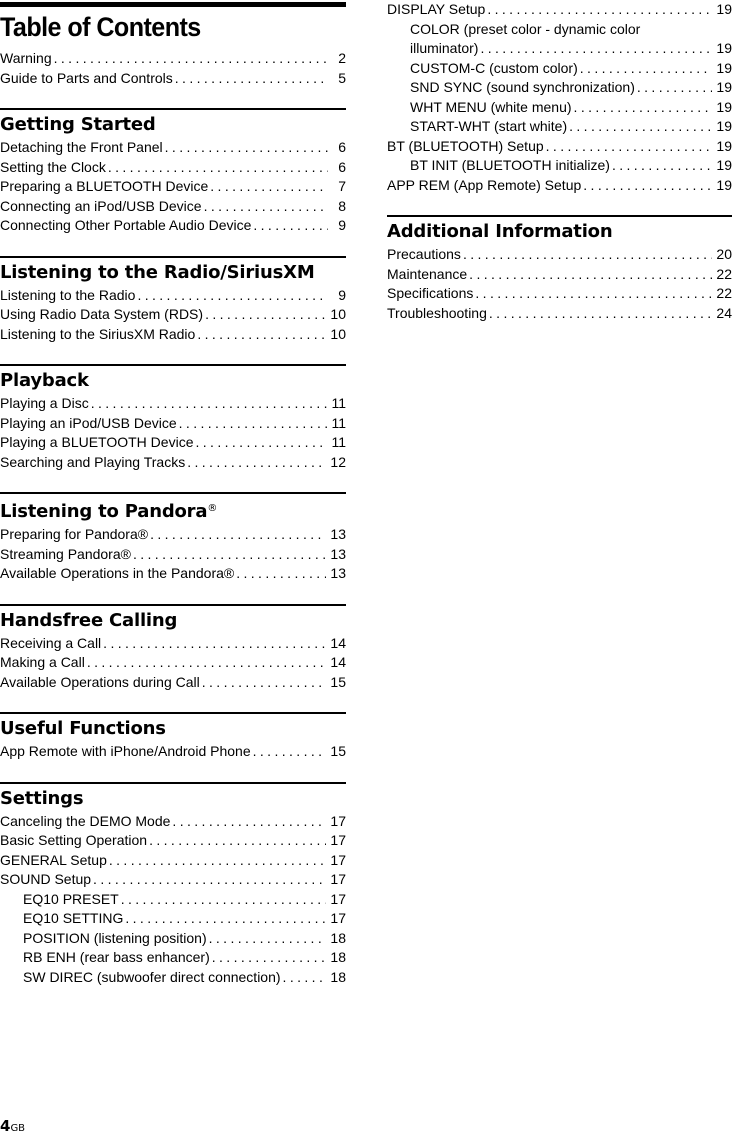 This screenshot has width=732, height=1138. I want to click on toc-subentry: WHT MENU (white menu) 19, so click(559, 108).